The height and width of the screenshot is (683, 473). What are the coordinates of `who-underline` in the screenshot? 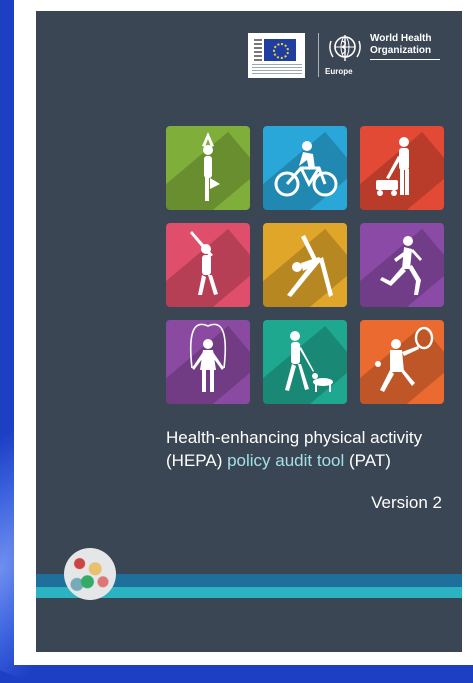 It's located at (405, 59).